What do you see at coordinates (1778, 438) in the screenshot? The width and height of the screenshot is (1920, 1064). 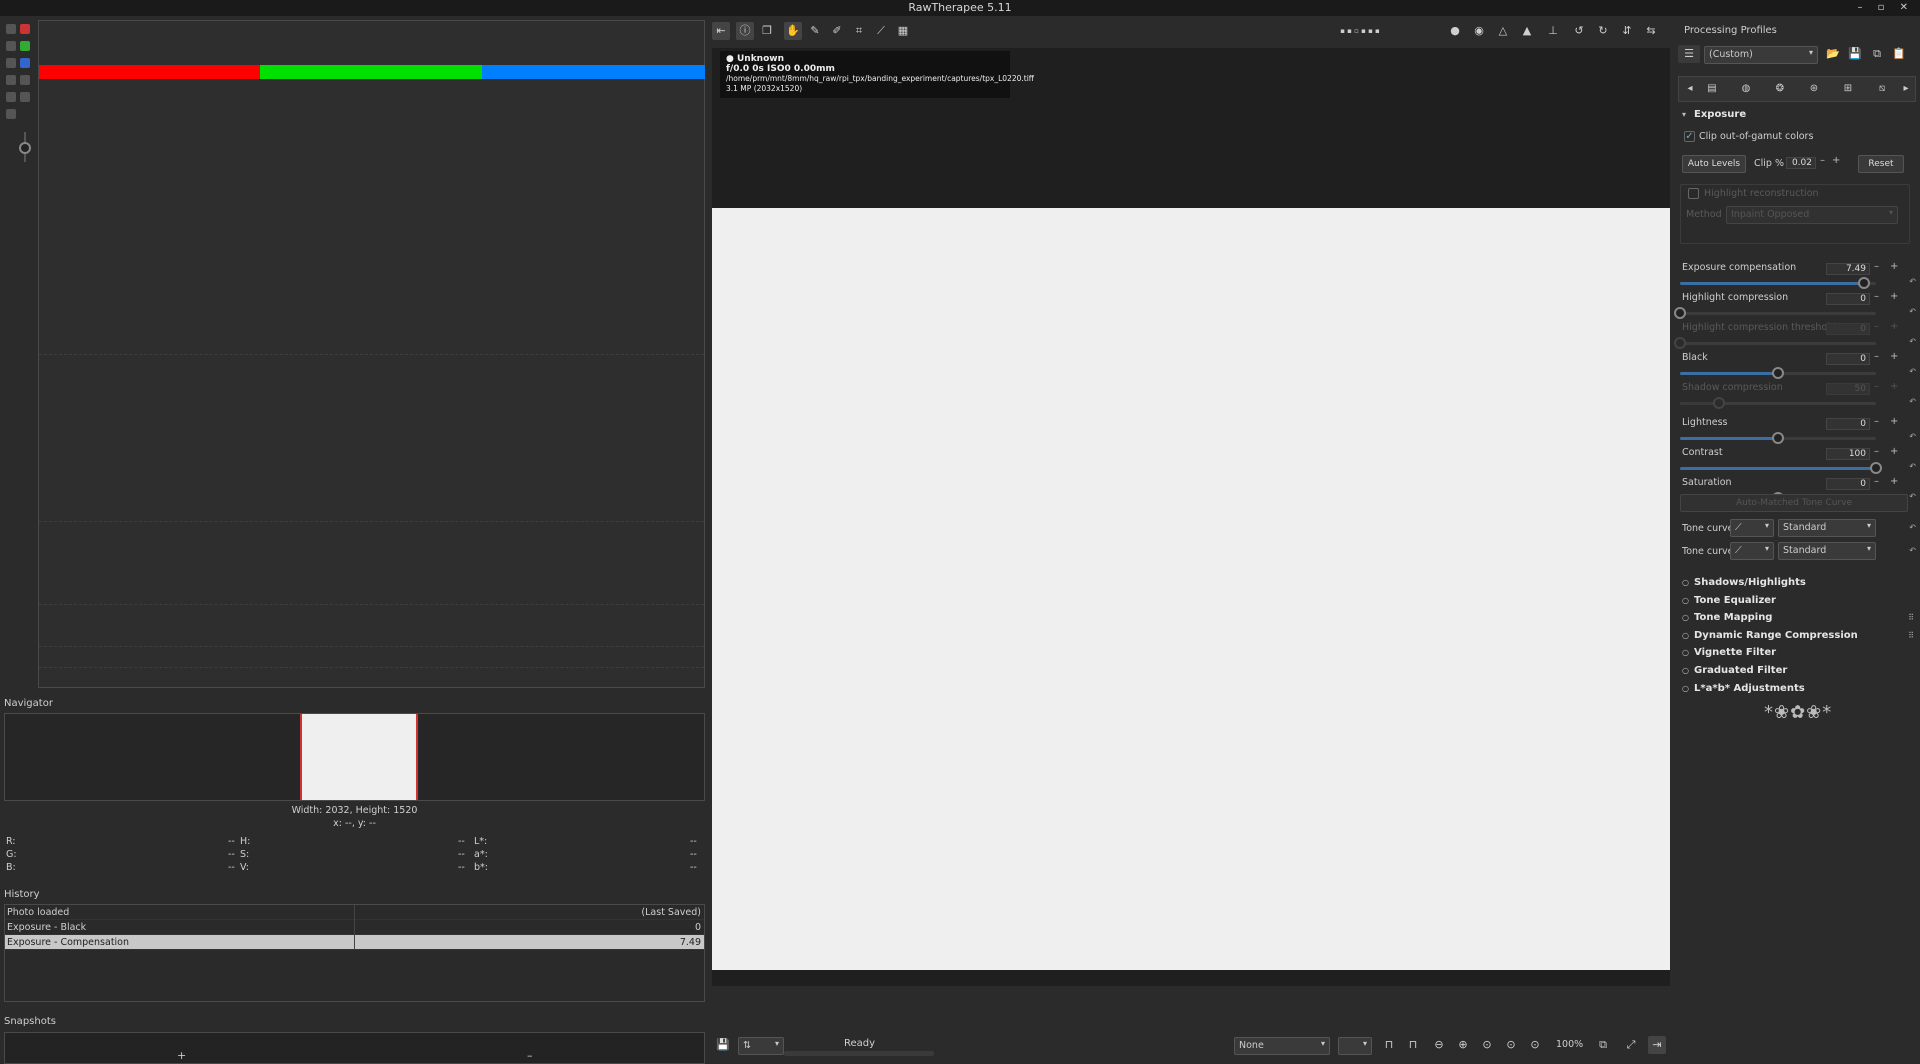 I see `lightness-slider-knob` at bounding box center [1778, 438].